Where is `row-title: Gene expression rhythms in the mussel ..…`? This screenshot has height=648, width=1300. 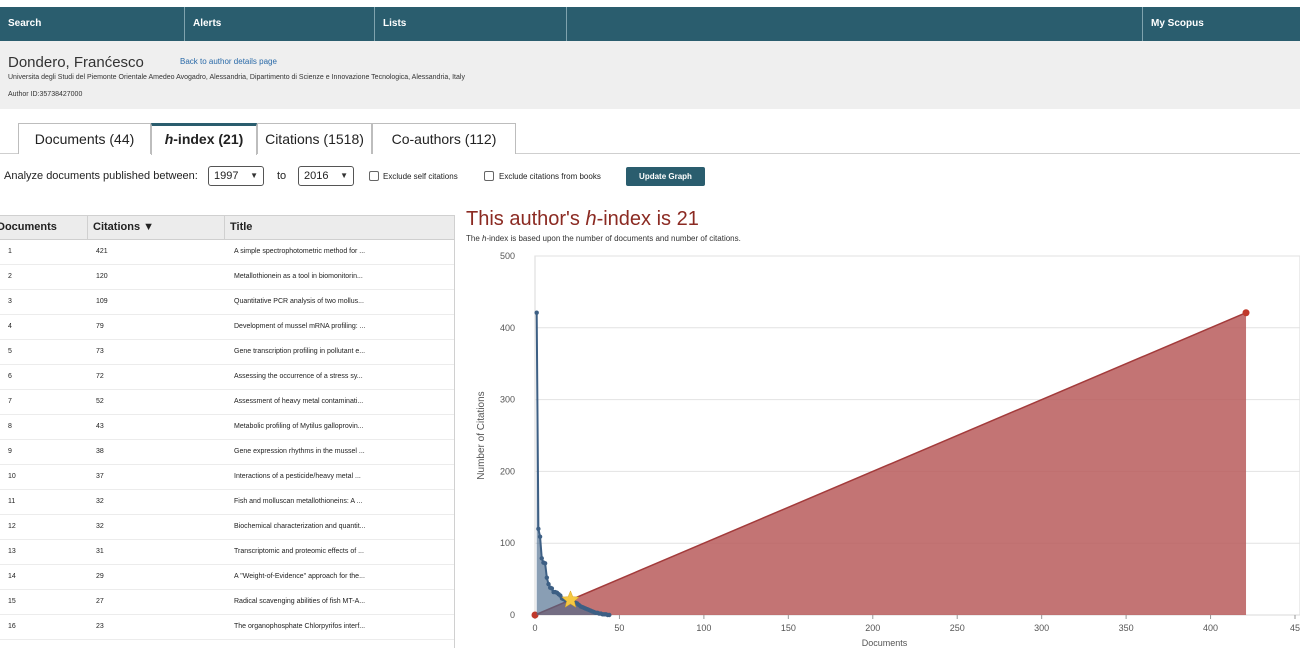 row-title: Gene expression rhythms in the mussel ..… is located at coordinates (299, 451).